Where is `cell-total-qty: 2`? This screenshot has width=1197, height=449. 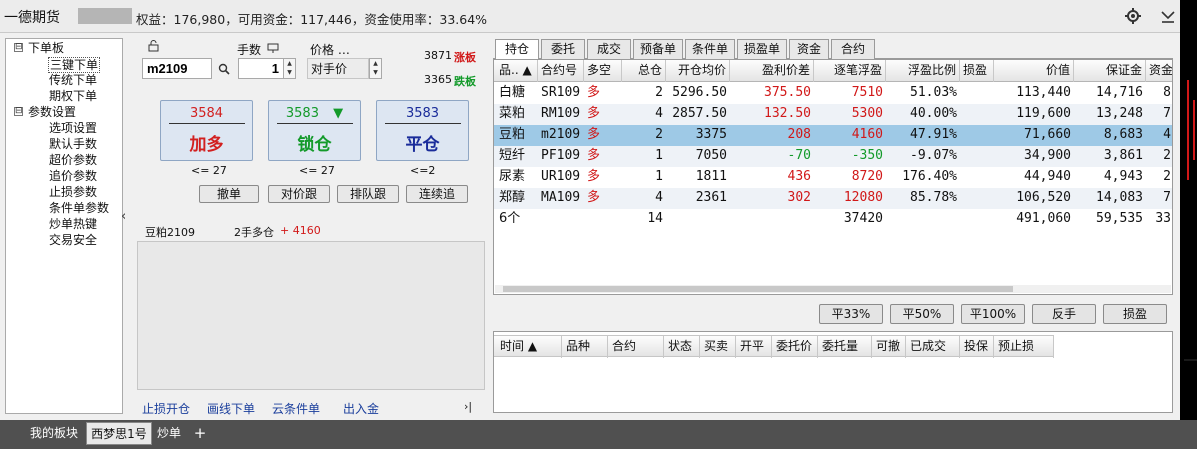
cell-total-qty: 2 is located at coordinates (659, 92).